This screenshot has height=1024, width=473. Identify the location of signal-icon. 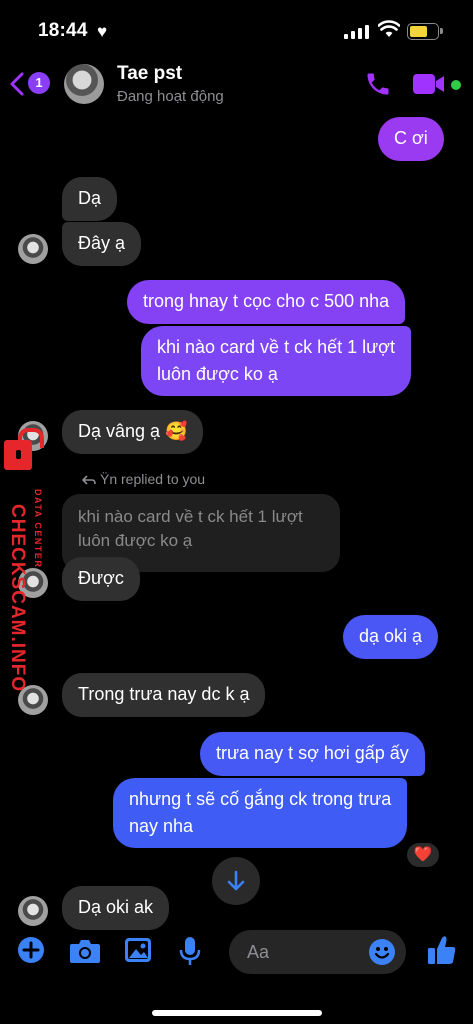
(357, 31).